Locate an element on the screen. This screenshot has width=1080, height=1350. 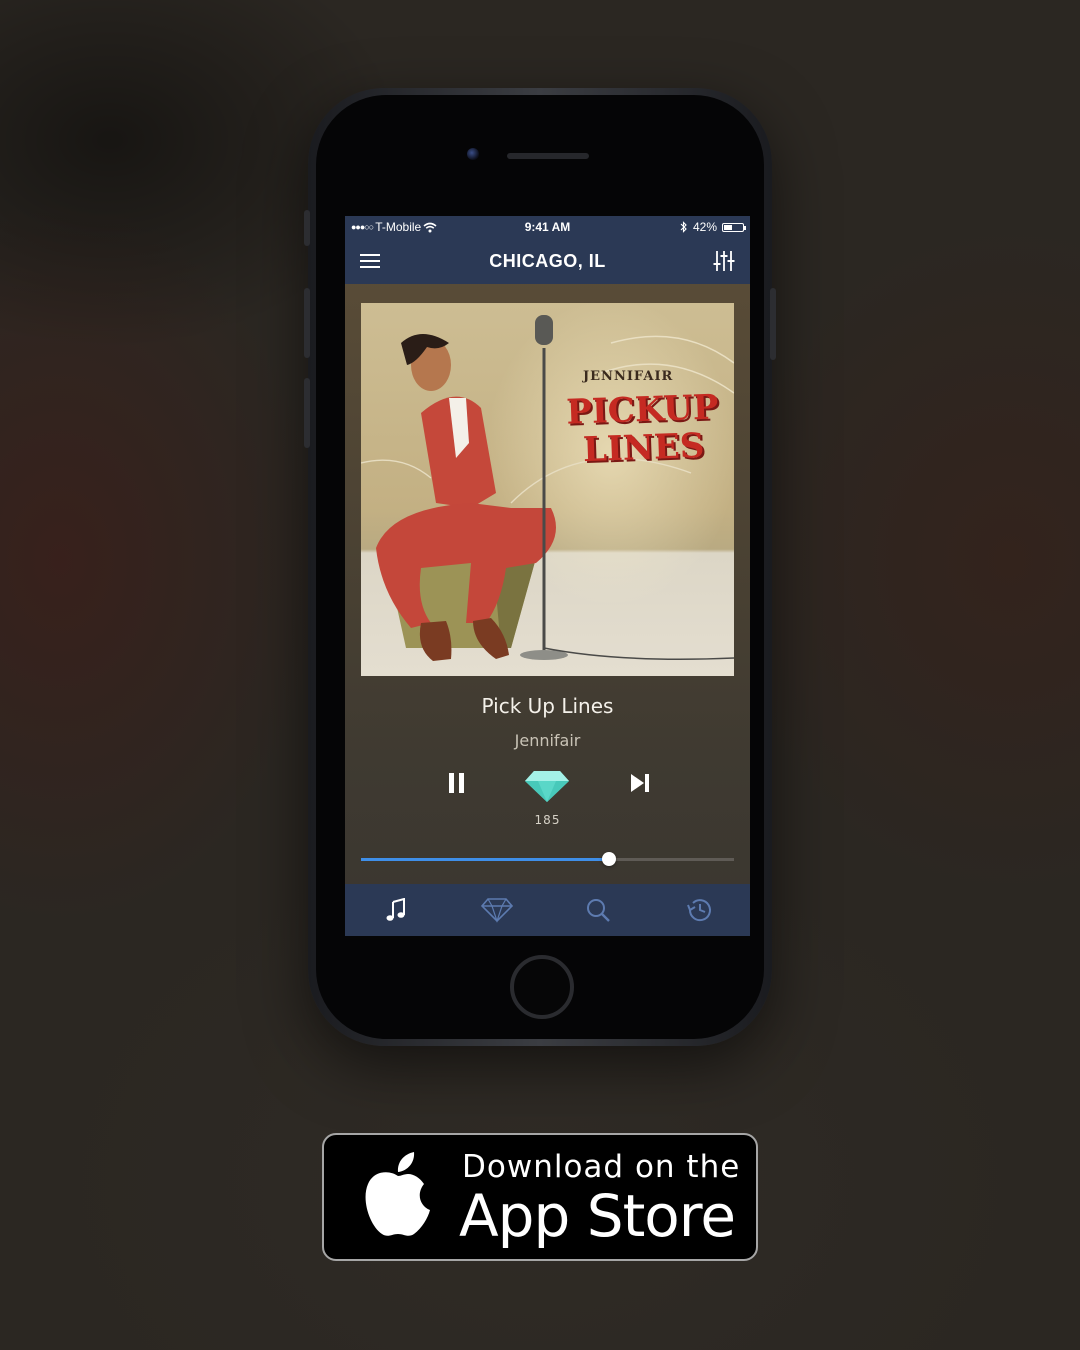
progress-fill is located at coordinates (485, 859).